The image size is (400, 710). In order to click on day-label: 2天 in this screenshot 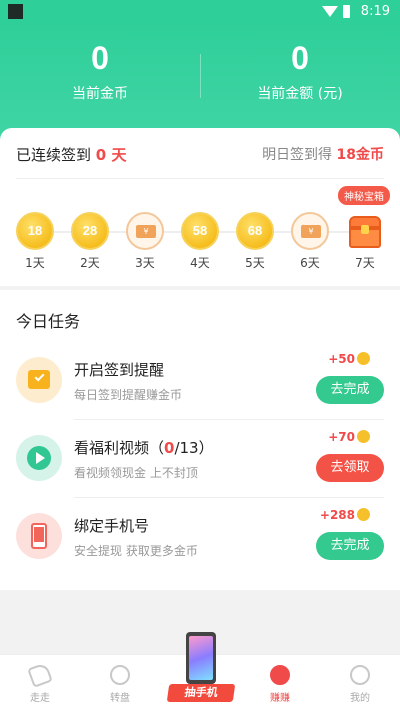, I will do `click(90, 263)`.